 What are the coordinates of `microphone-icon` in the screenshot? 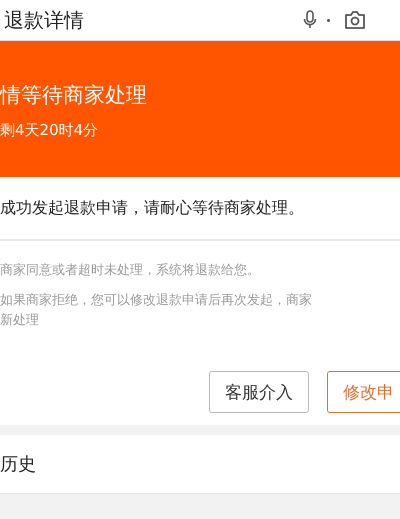 It's located at (310, 20).